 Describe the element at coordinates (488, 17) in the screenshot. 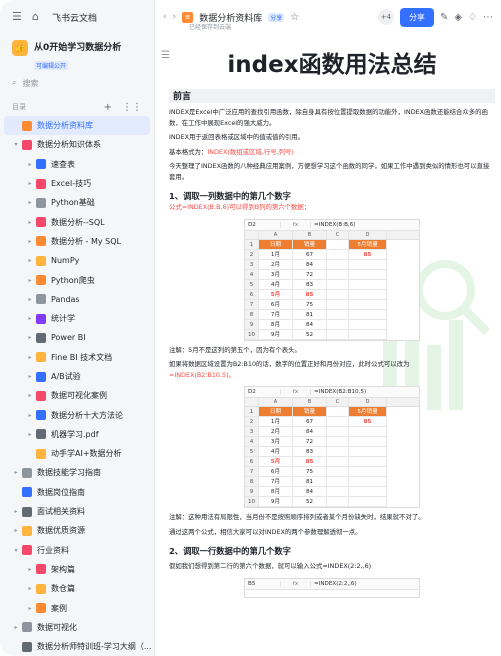

I see `more-options-icon: ⋯` at that location.